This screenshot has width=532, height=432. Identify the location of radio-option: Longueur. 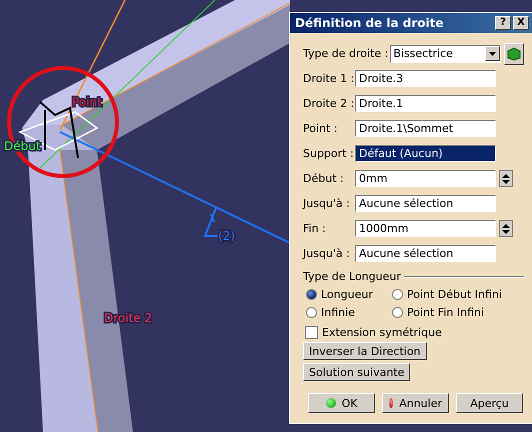
(349, 294).